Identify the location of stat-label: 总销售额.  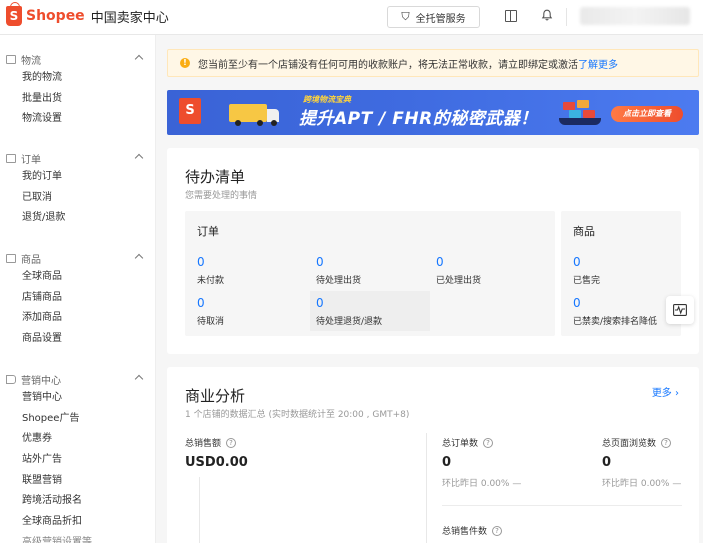
(203, 444).